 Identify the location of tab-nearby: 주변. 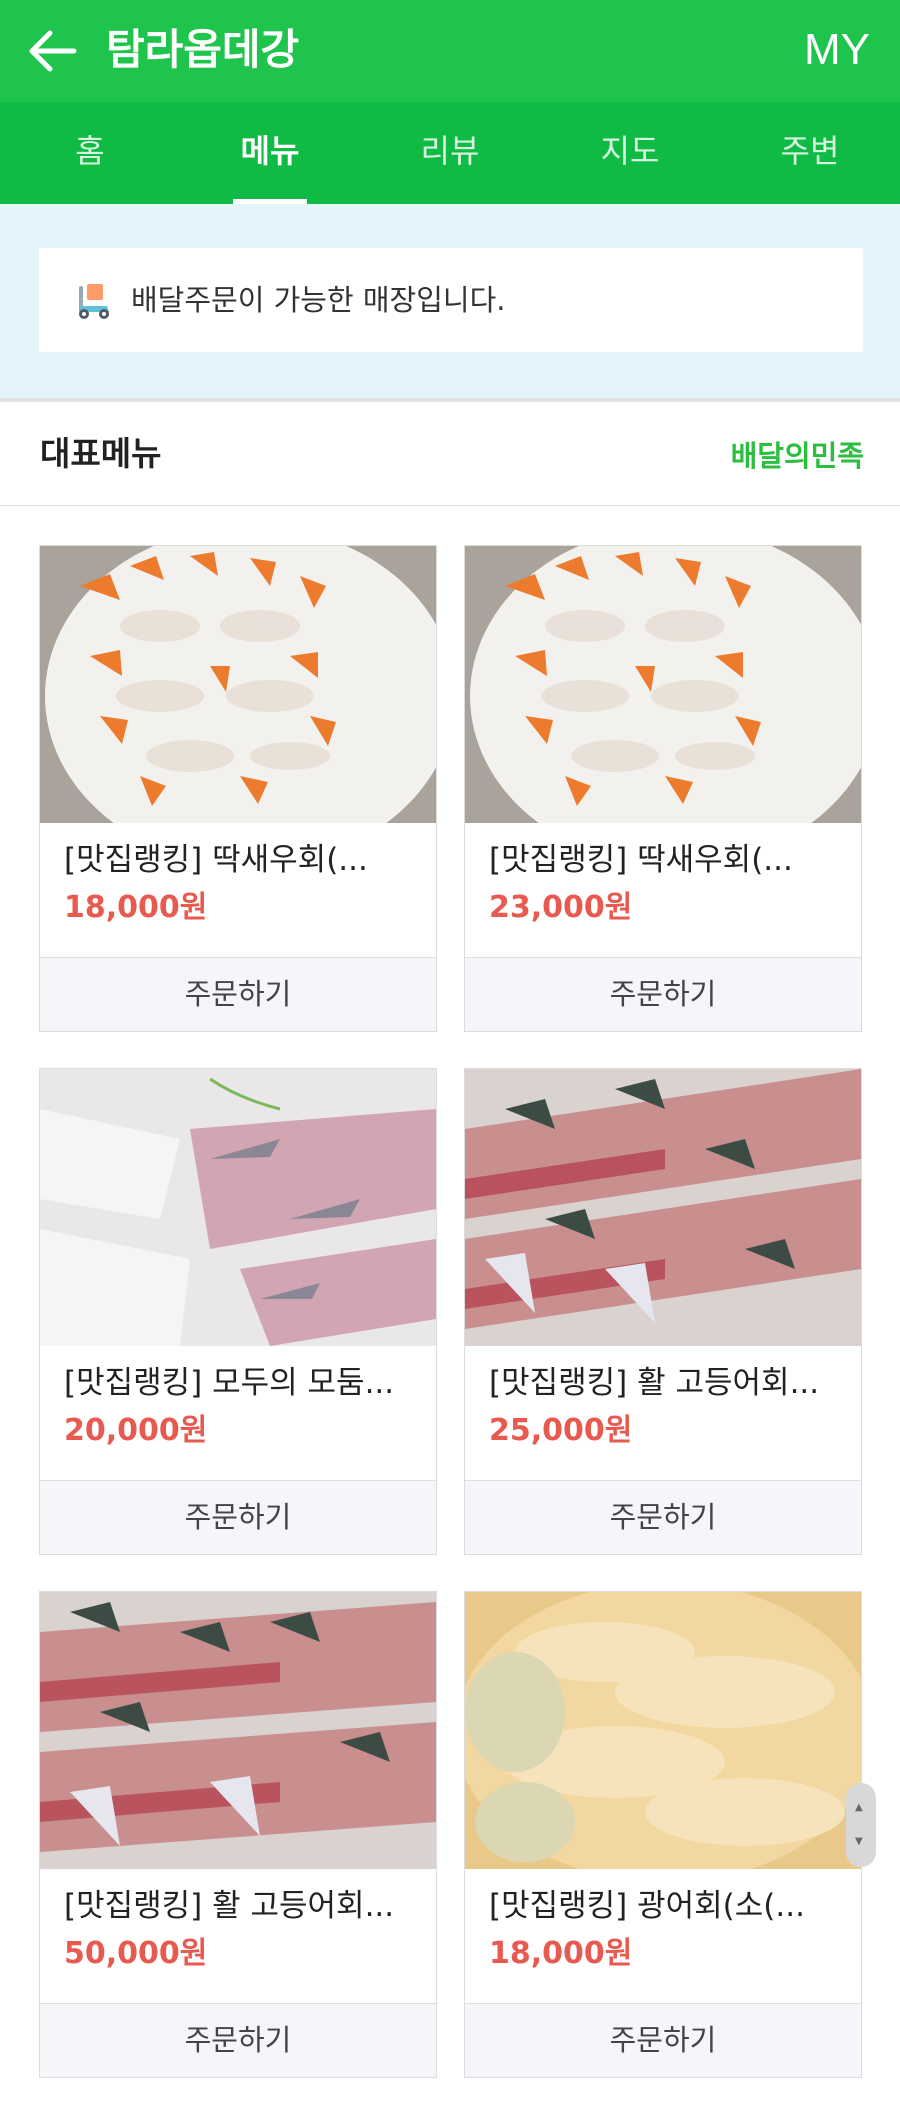
(810, 153).